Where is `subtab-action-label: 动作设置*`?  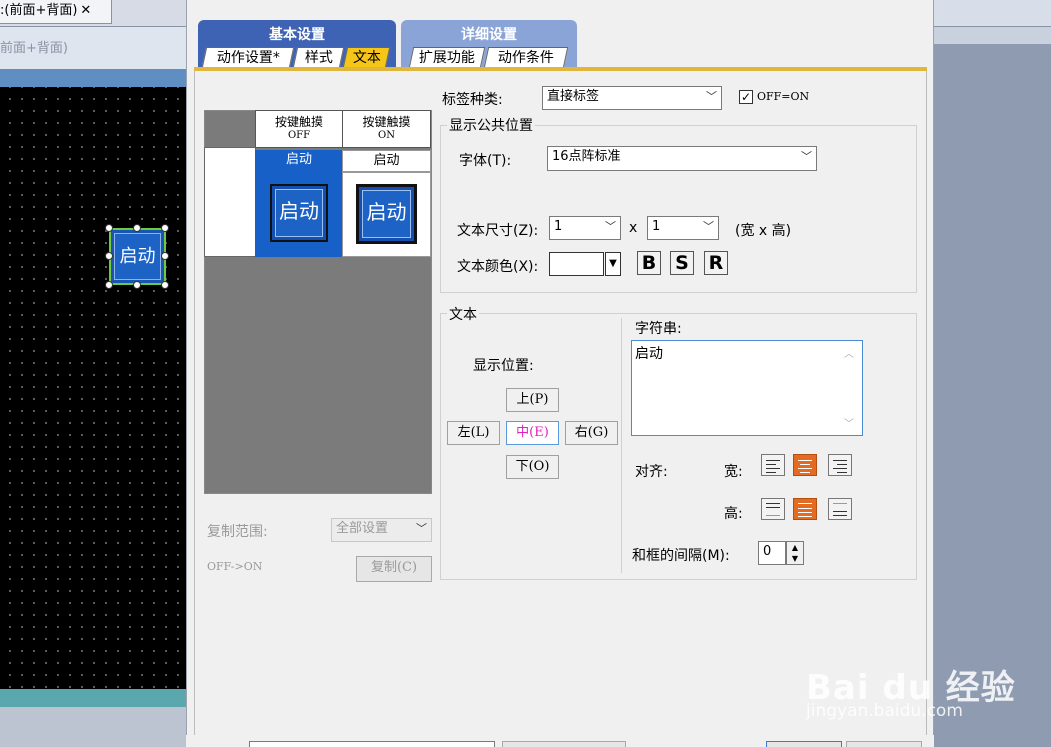 subtab-action-label: 动作设置* is located at coordinates (248, 58).